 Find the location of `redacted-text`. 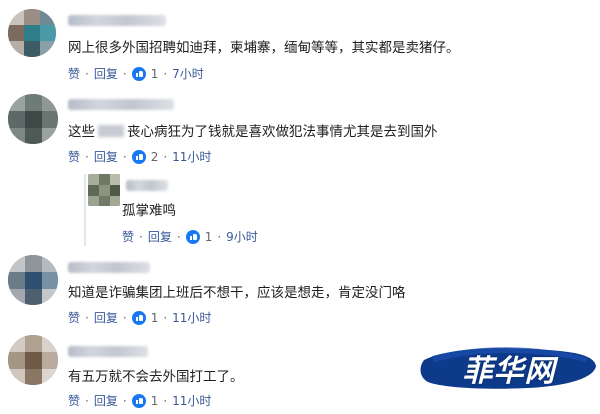

redacted-text is located at coordinates (111, 131).